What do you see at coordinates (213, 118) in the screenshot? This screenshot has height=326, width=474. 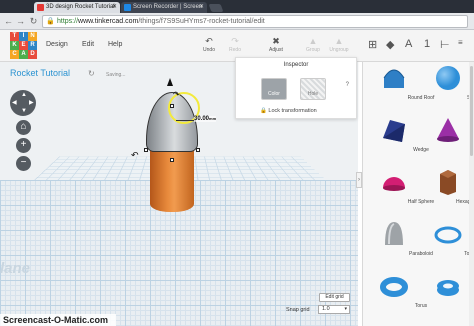 I see `dimension-unit: mm` at bounding box center [213, 118].